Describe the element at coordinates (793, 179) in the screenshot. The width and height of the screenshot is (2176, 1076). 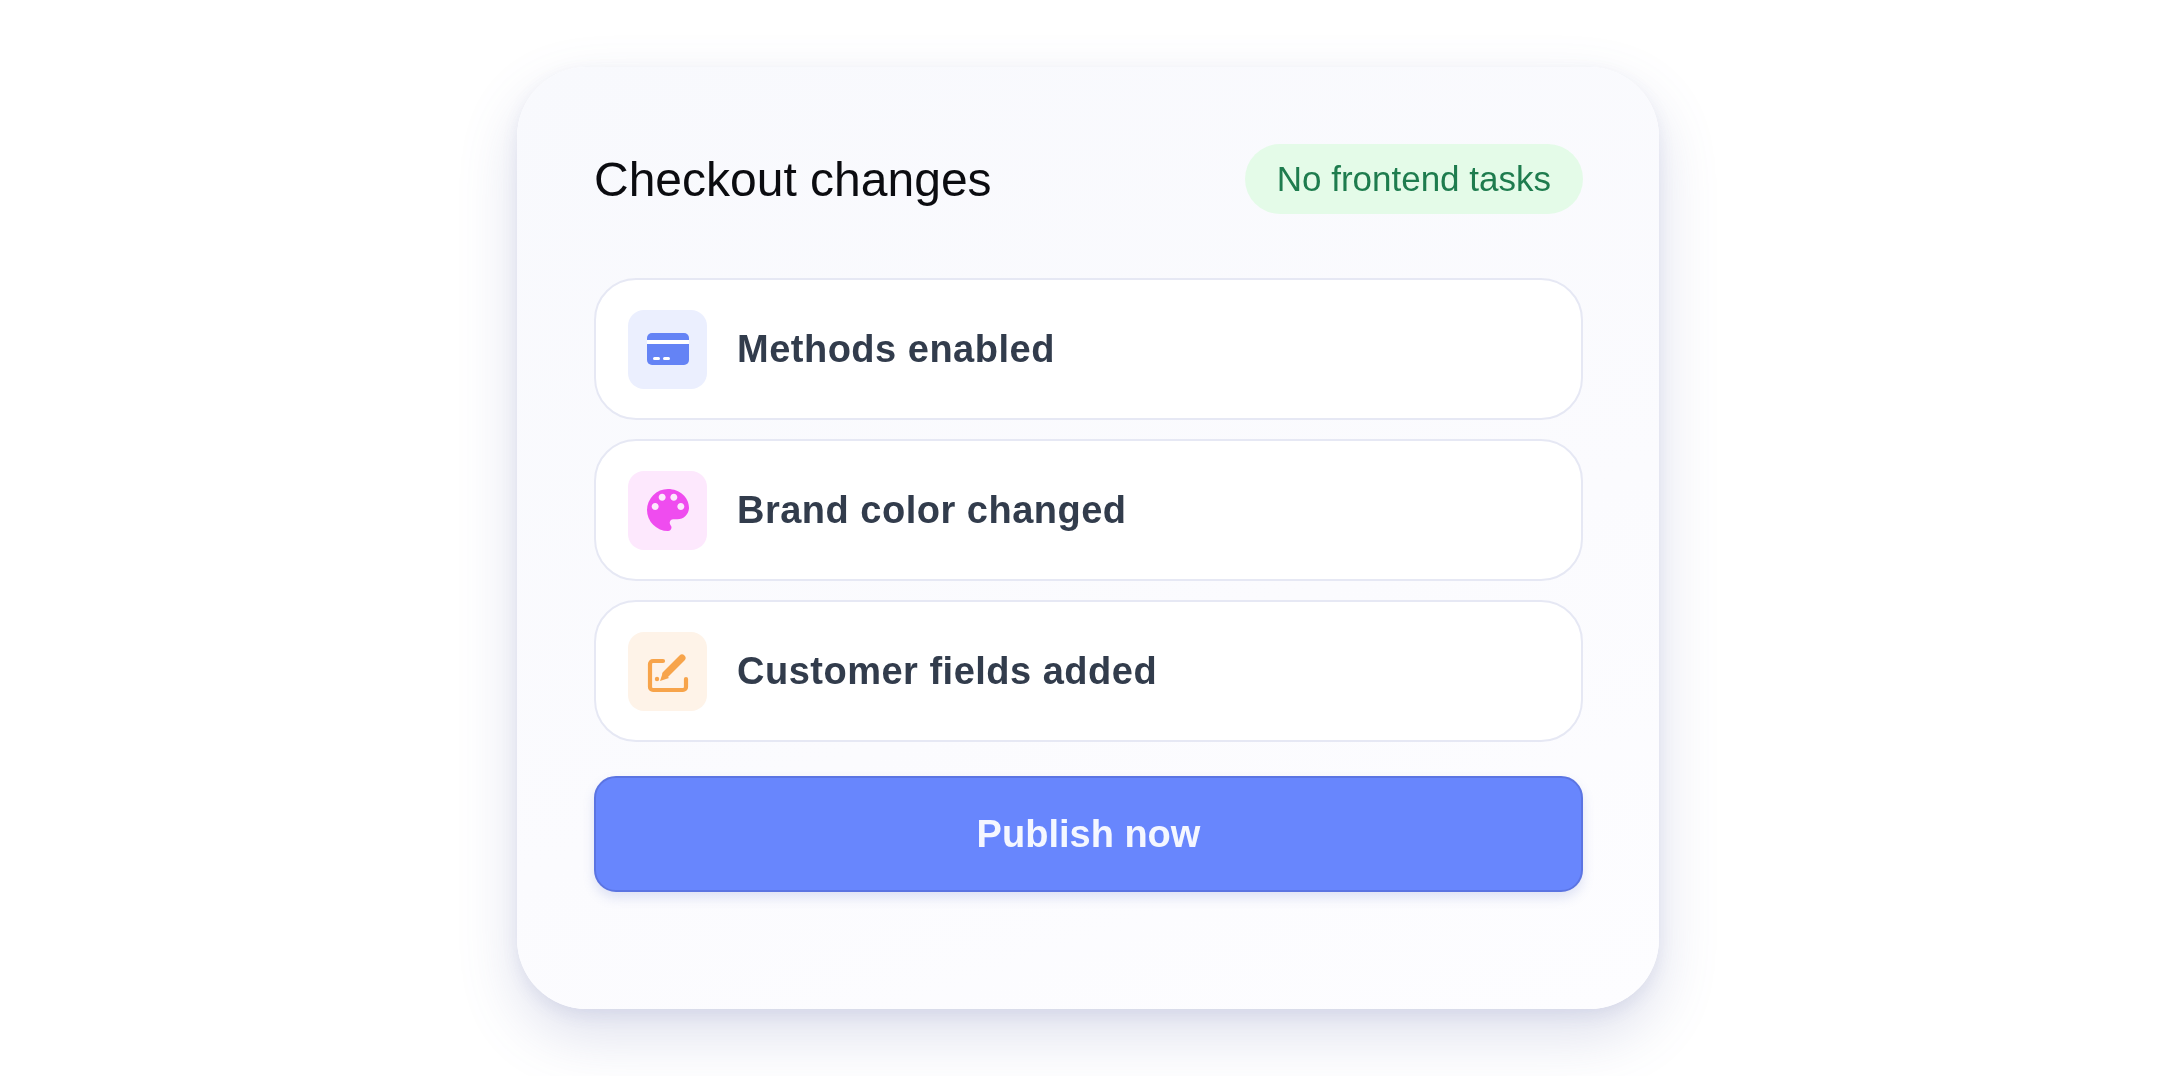
I see `card-title: Checkout changes` at that location.